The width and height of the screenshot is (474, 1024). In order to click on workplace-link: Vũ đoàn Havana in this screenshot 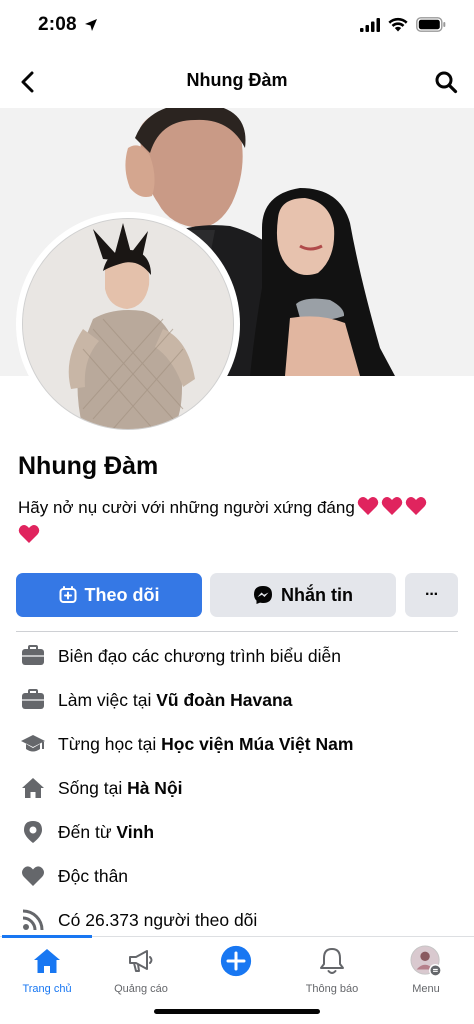, I will do `click(224, 700)`.